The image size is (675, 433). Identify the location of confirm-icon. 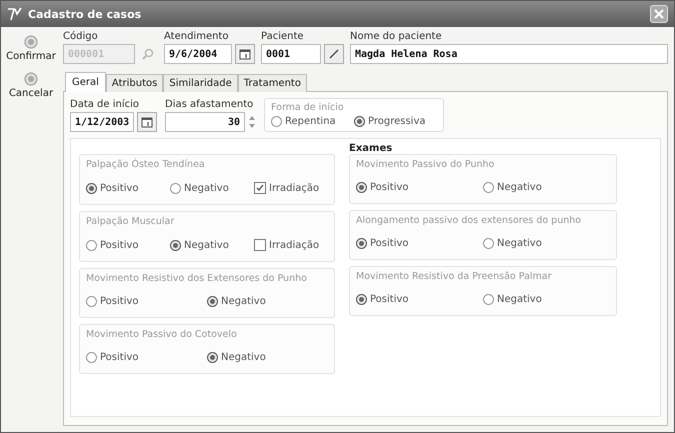
(31, 42).